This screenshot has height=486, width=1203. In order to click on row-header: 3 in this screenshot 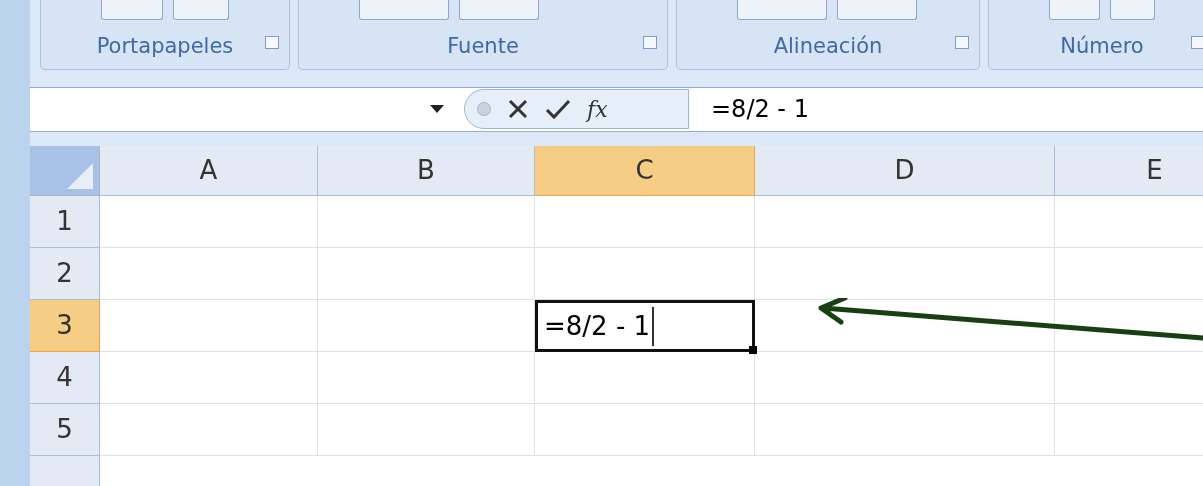, I will do `click(65, 326)`.